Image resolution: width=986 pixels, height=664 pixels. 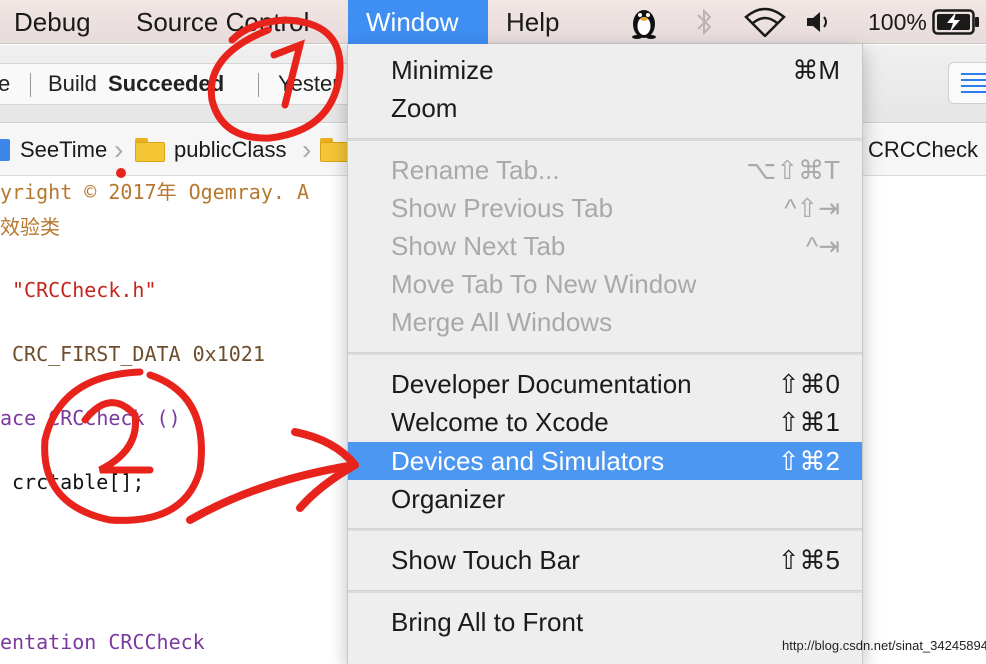 What do you see at coordinates (605, 499) in the screenshot?
I see `menu-item-organizer: Organizer` at bounding box center [605, 499].